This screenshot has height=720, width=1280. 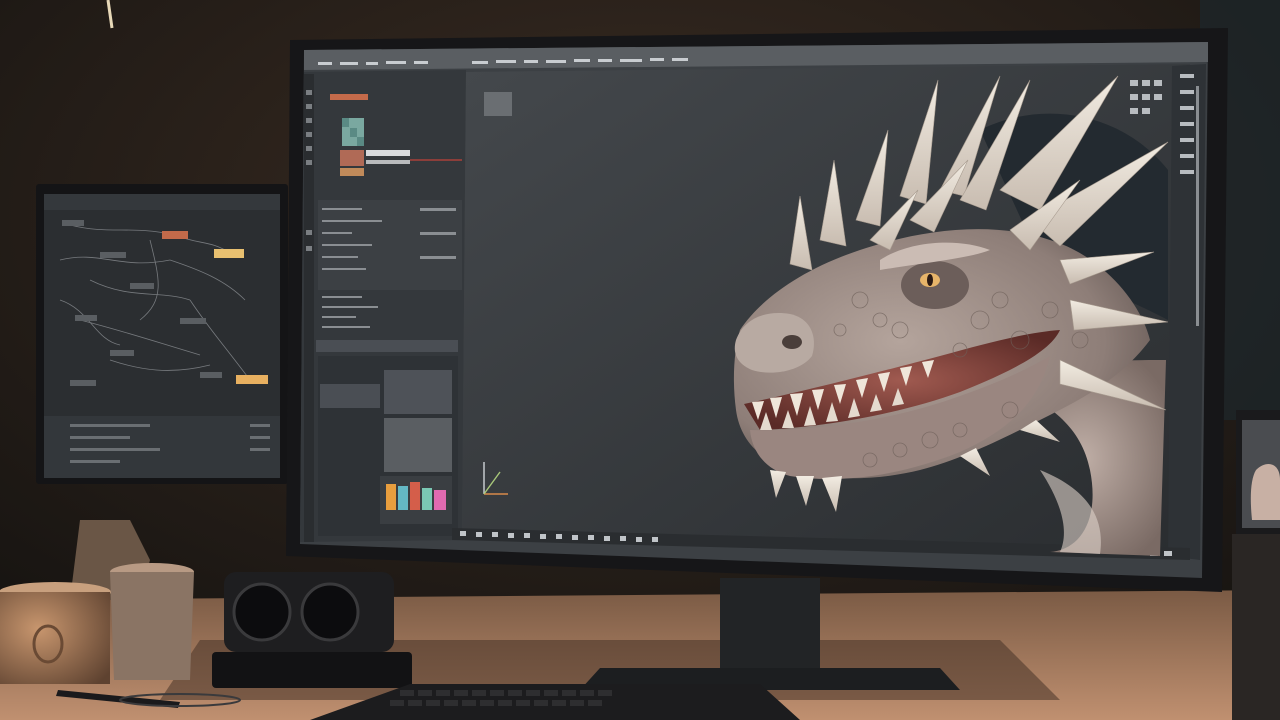 I want to click on secondary-monitor, so click(x=162, y=334).